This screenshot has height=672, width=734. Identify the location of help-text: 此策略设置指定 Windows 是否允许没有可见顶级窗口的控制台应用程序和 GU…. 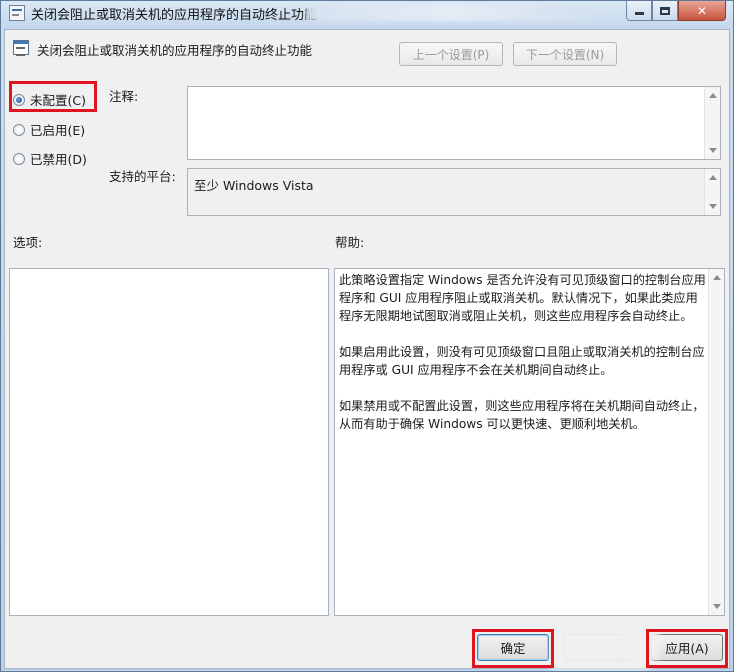
(522, 361).